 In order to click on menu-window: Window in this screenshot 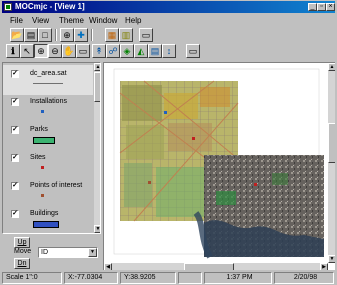, I will do `click(103, 20)`.